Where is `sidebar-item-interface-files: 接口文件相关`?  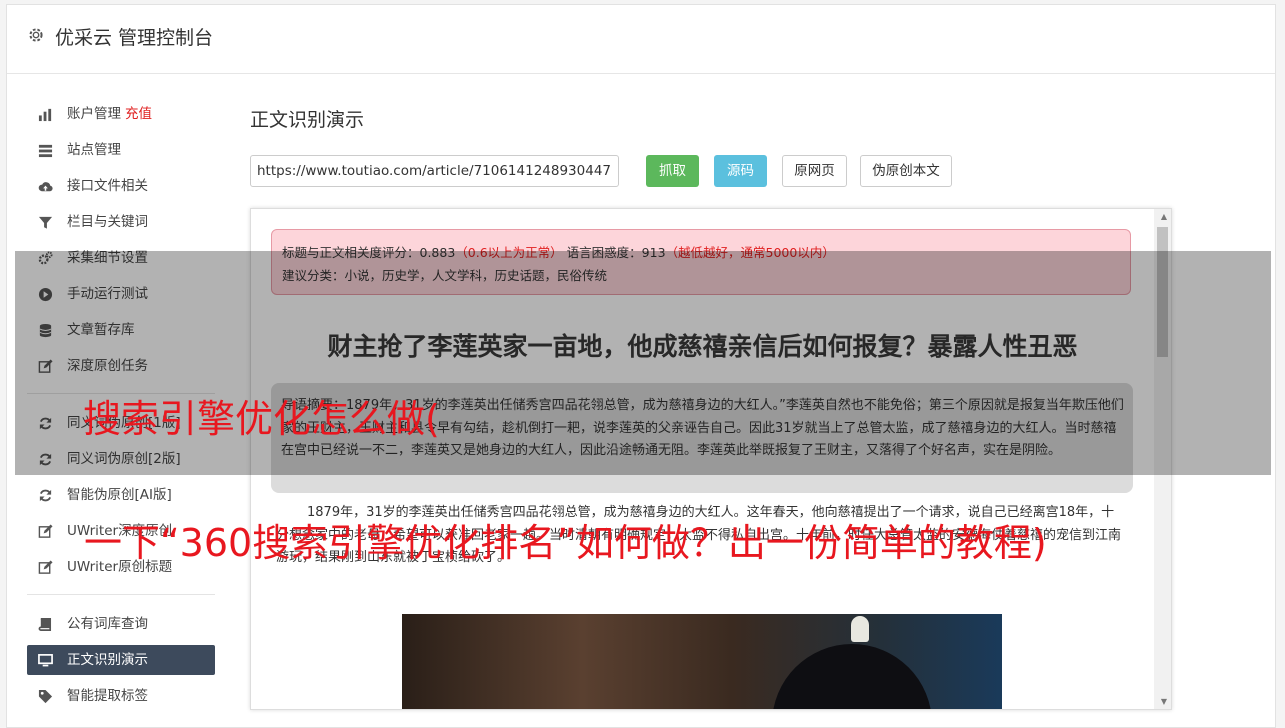
sidebar-item-interface-files: 接口文件相关 is located at coordinates (121, 186).